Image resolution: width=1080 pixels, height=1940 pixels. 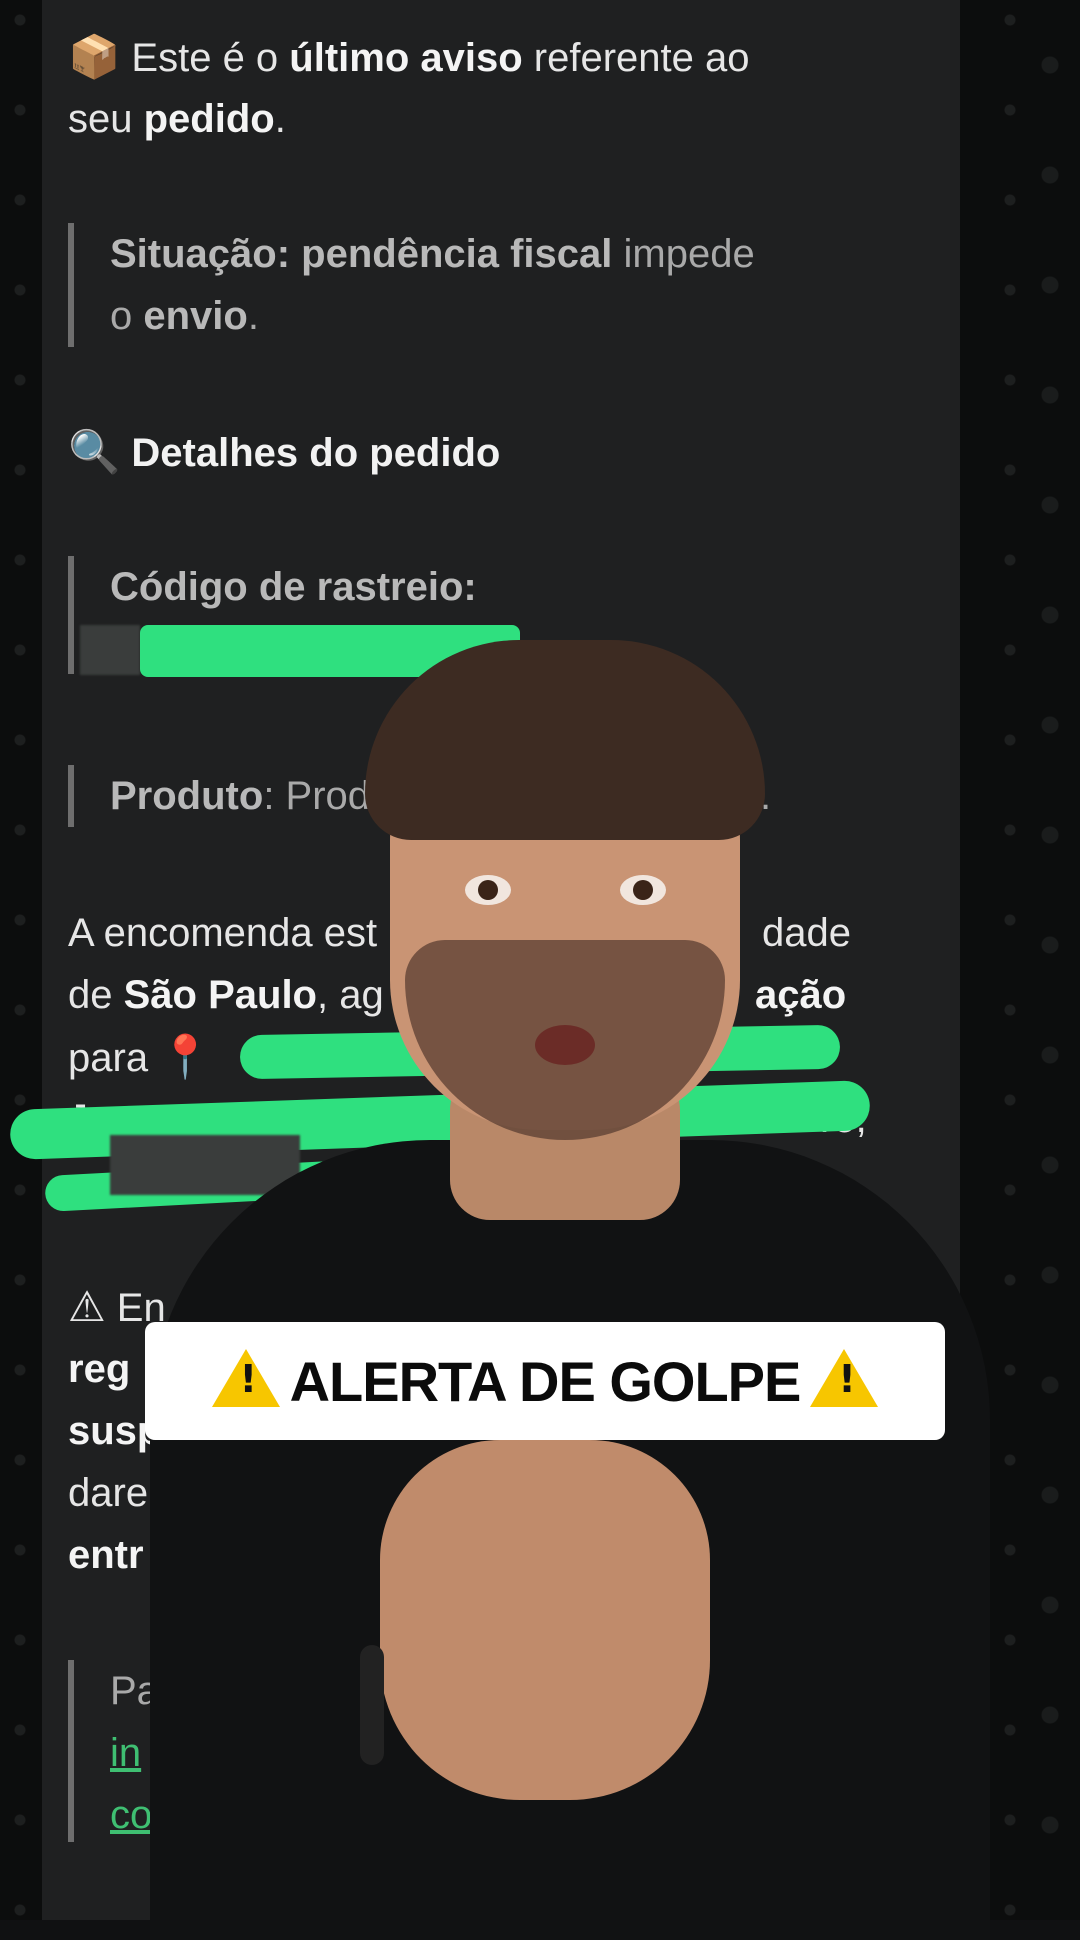 I want to click on warning-line-2: reg, so click(x=99, y=1369).